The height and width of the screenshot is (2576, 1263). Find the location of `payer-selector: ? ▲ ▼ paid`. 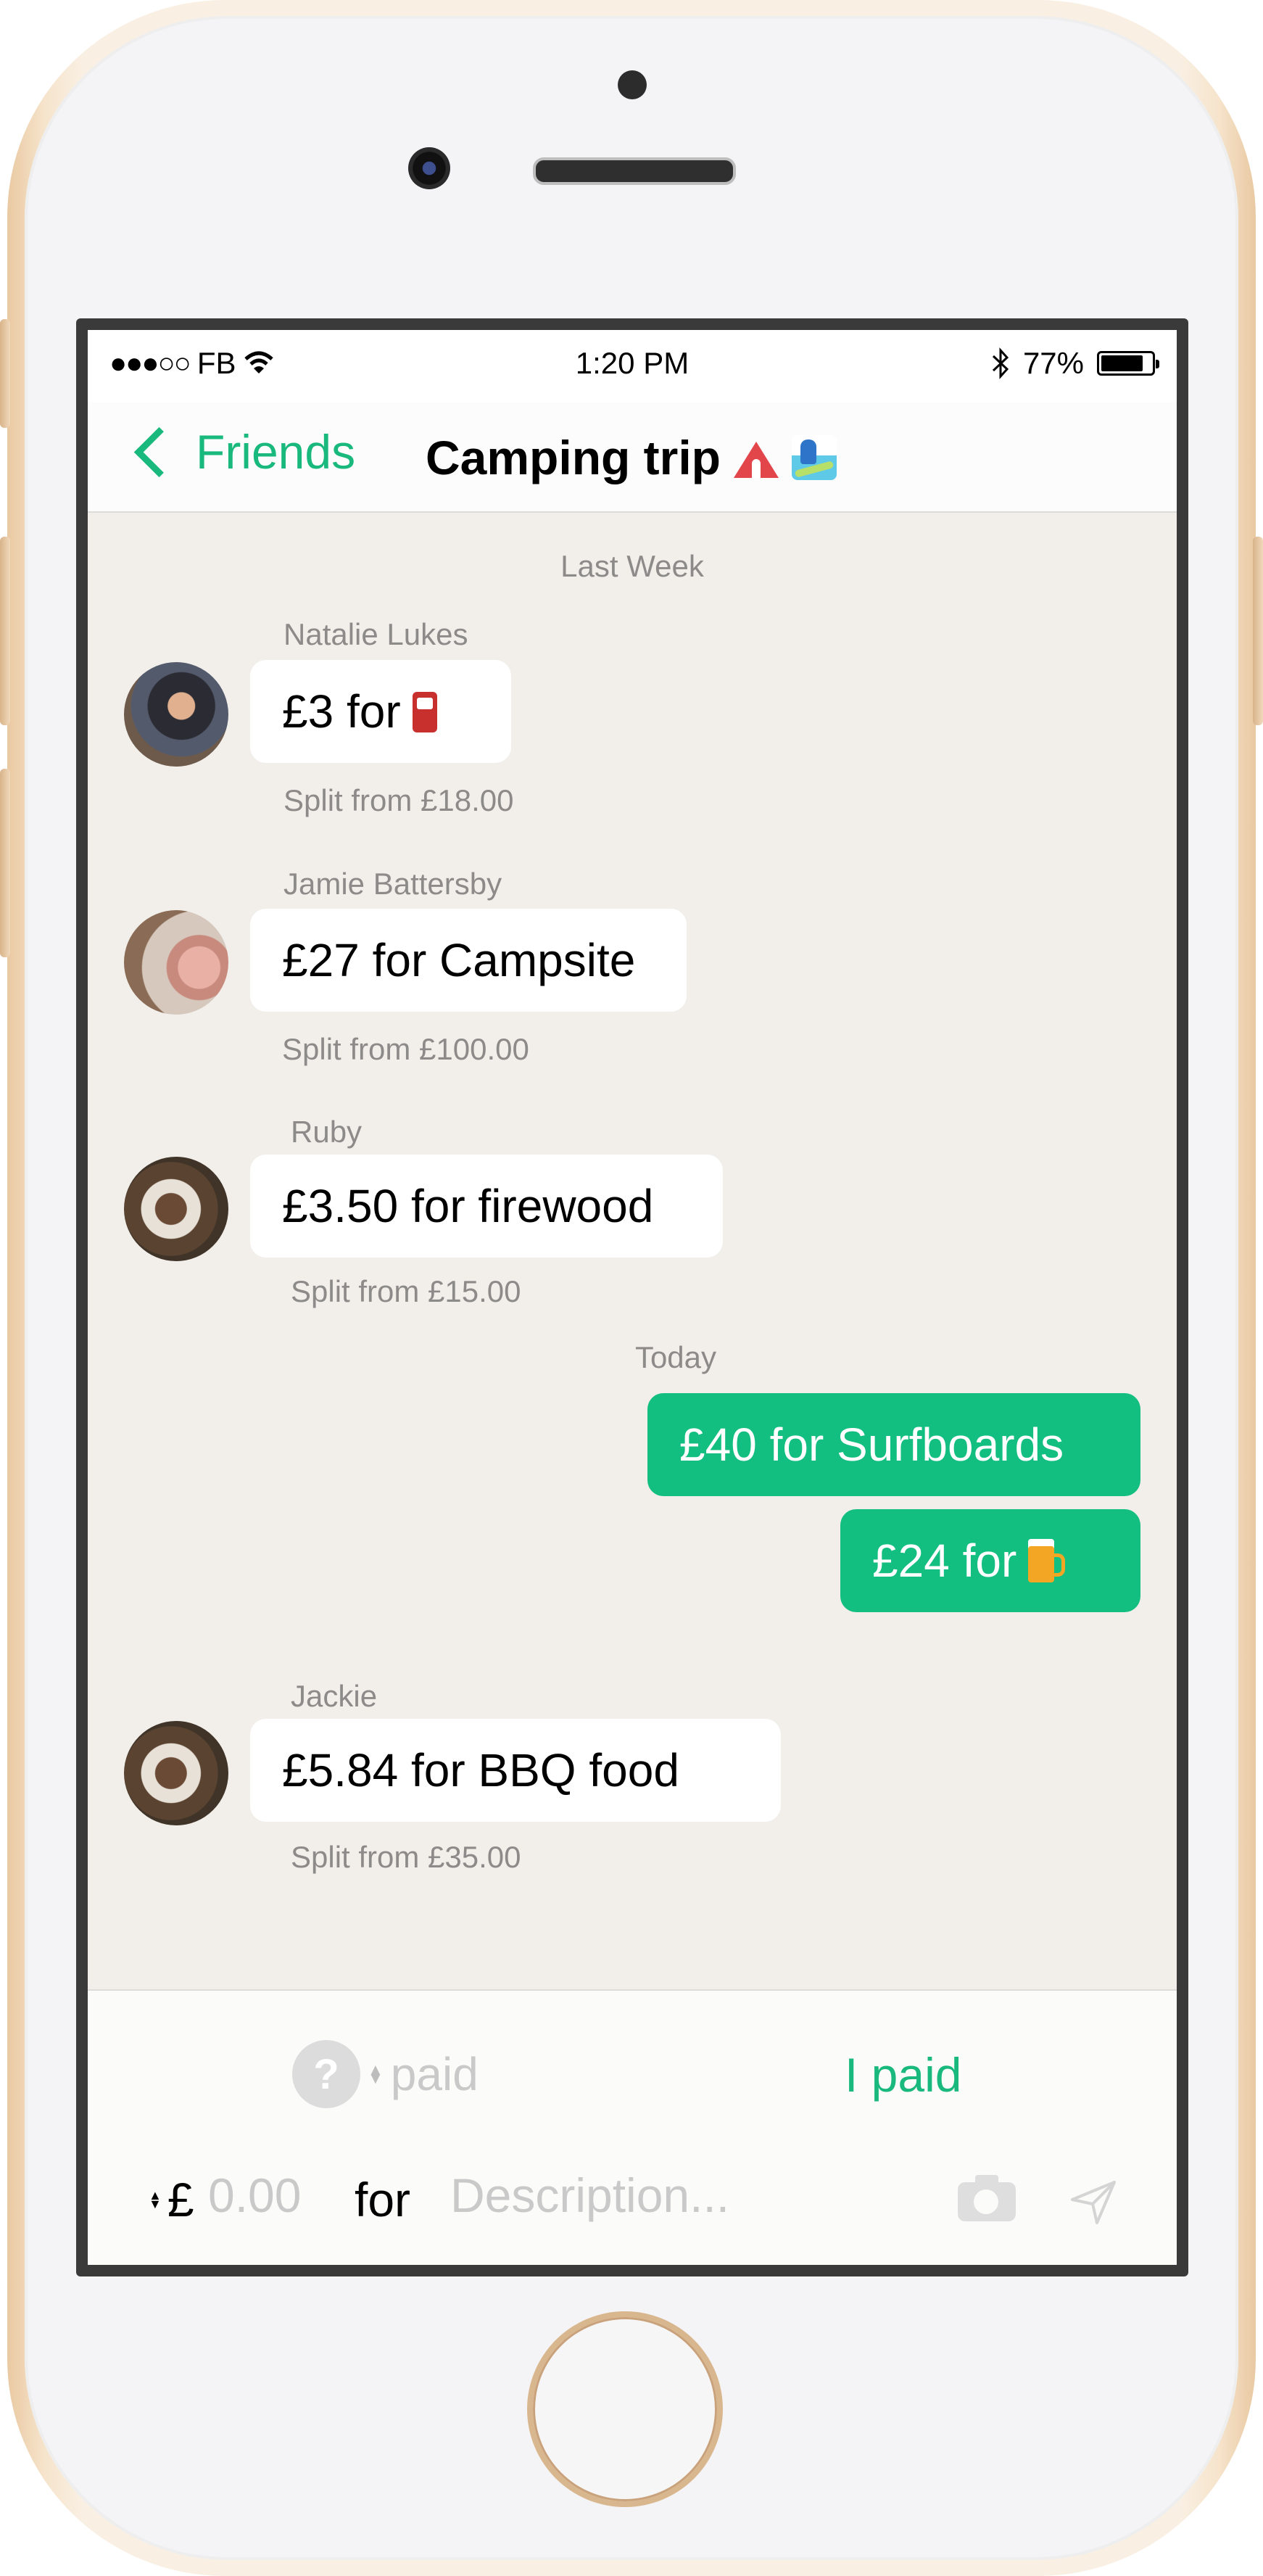

payer-selector: ? ▲ ▼ paid is located at coordinates (385, 2074).